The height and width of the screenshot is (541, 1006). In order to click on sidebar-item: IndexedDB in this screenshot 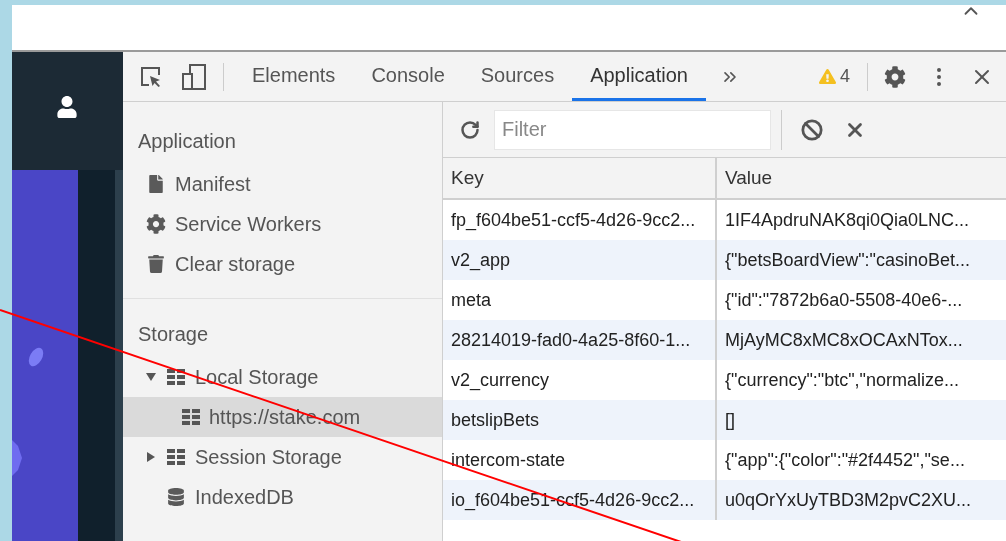, I will do `click(282, 497)`.